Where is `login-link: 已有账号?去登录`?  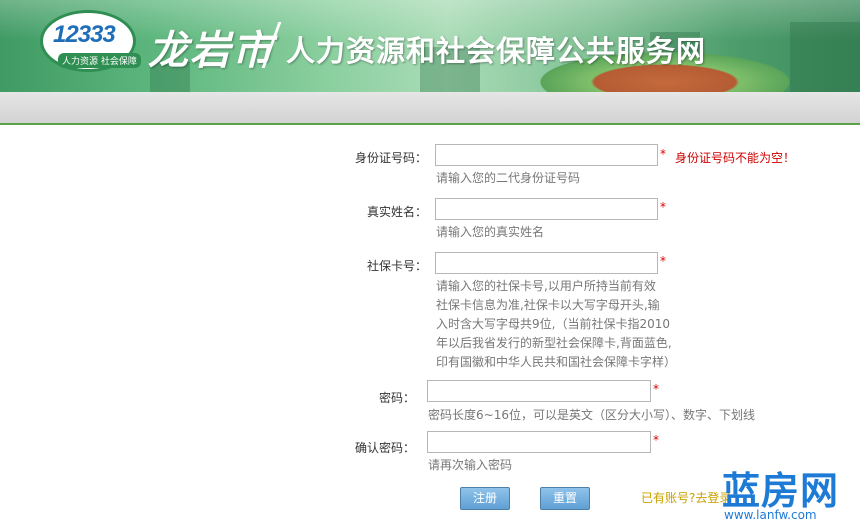
login-link: 已有账号?去登录 is located at coordinates (686, 497).